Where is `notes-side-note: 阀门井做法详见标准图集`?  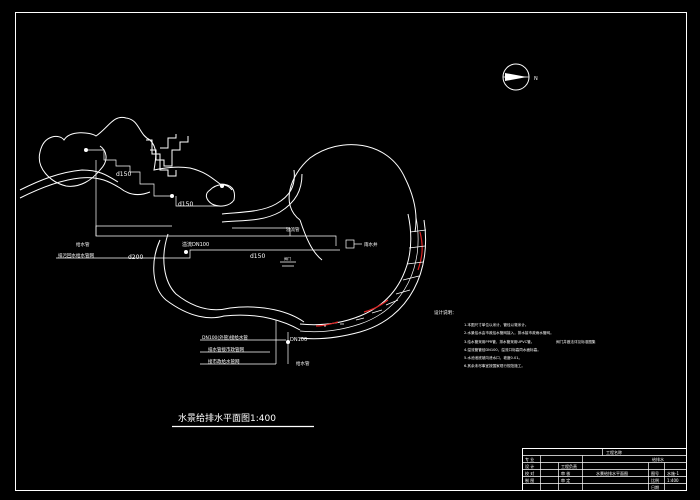 notes-side-note: 阀门井做法详见标准图集 is located at coordinates (576, 341).